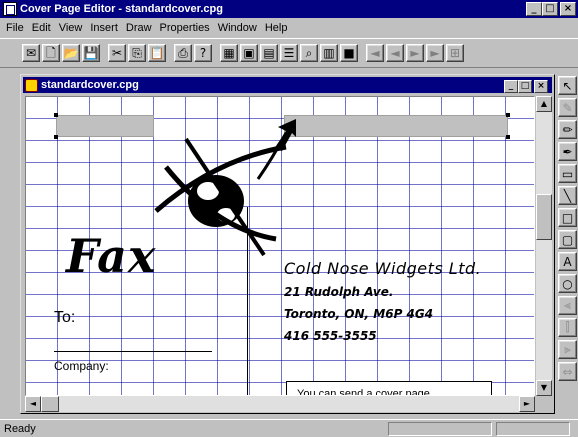 Image resolution: width=578 pixels, height=437 pixels. What do you see at coordinates (544, 388) in the screenshot?
I see `scroll-down-icon: ▼` at bounding box center [544, 388].